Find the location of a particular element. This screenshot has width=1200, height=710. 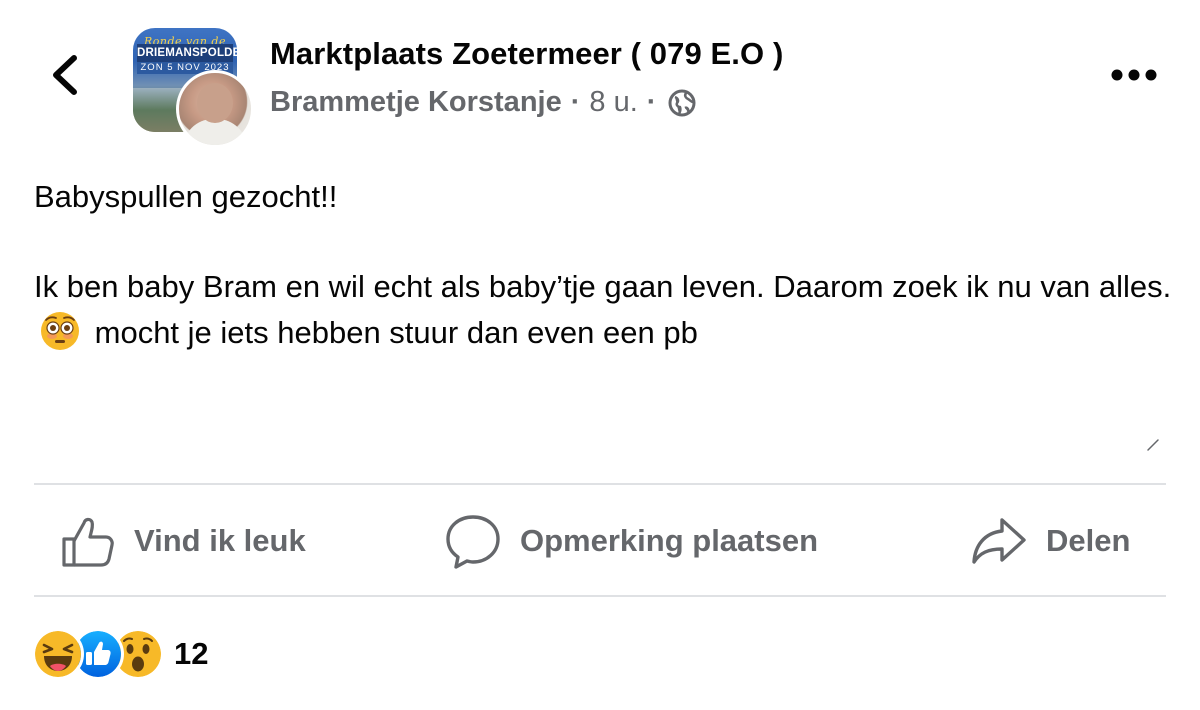

back-button is located at coordinates (67, 75).